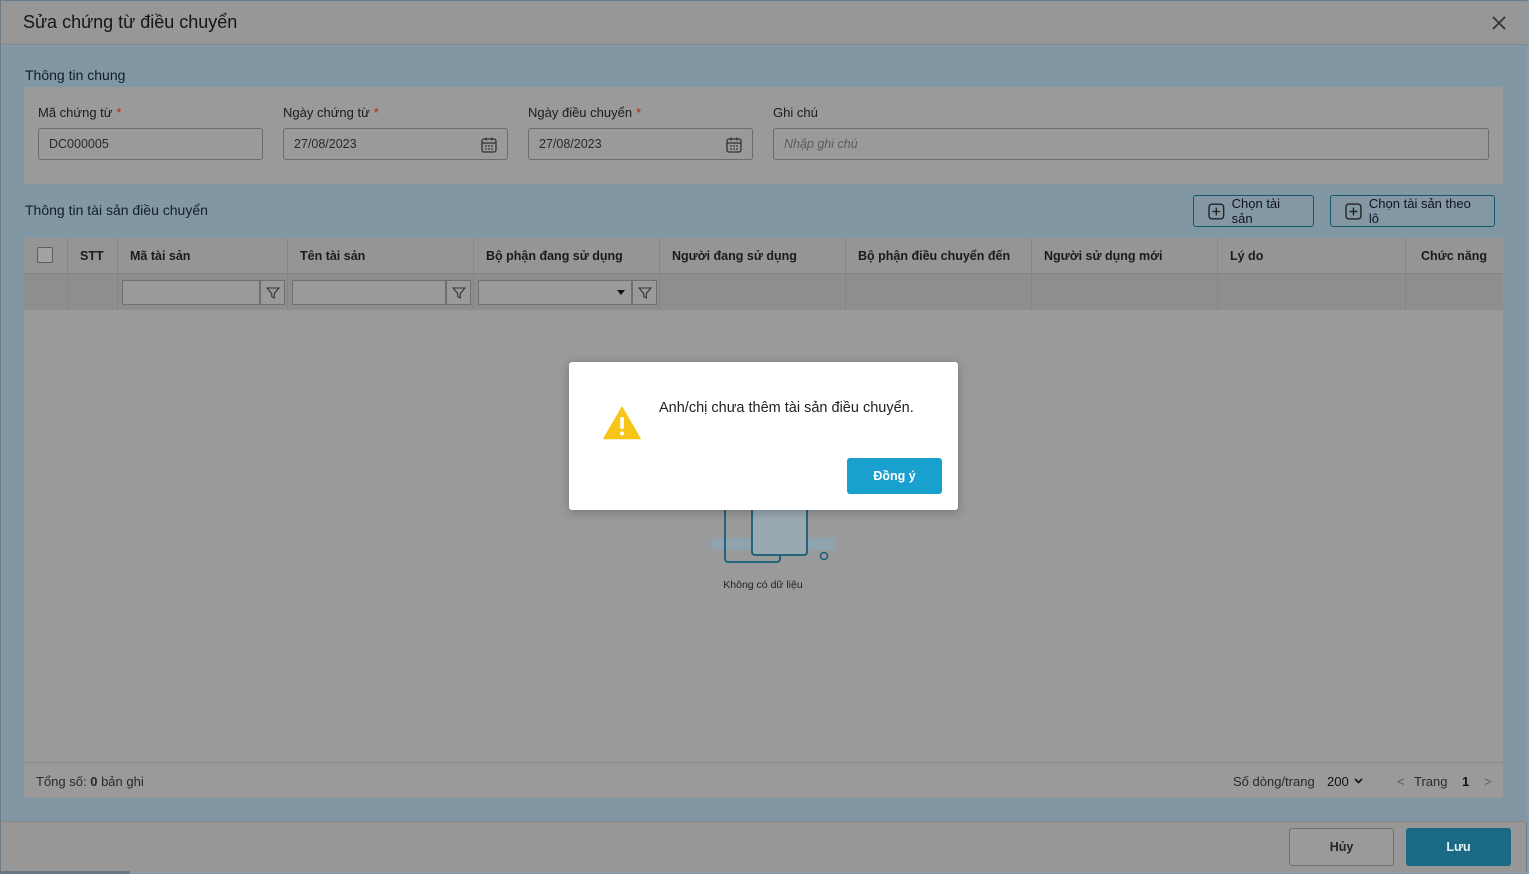 The width and height of the screenshot is (1529, 874). I want to click on save-button: Lưu, so click(1458, 847).